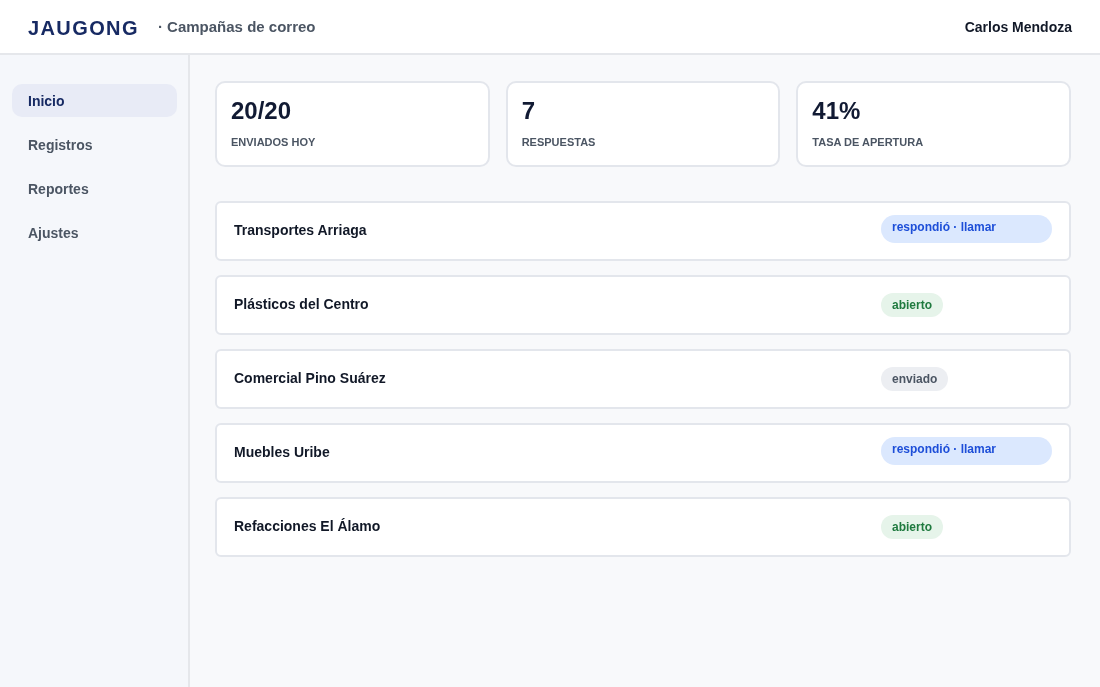 The image size is (1100, 687). What do you see at coordinates (1018, 26) in the screenshot?
I see `user-name: Carlos Mendoza` at bounding box center [1018, 26].